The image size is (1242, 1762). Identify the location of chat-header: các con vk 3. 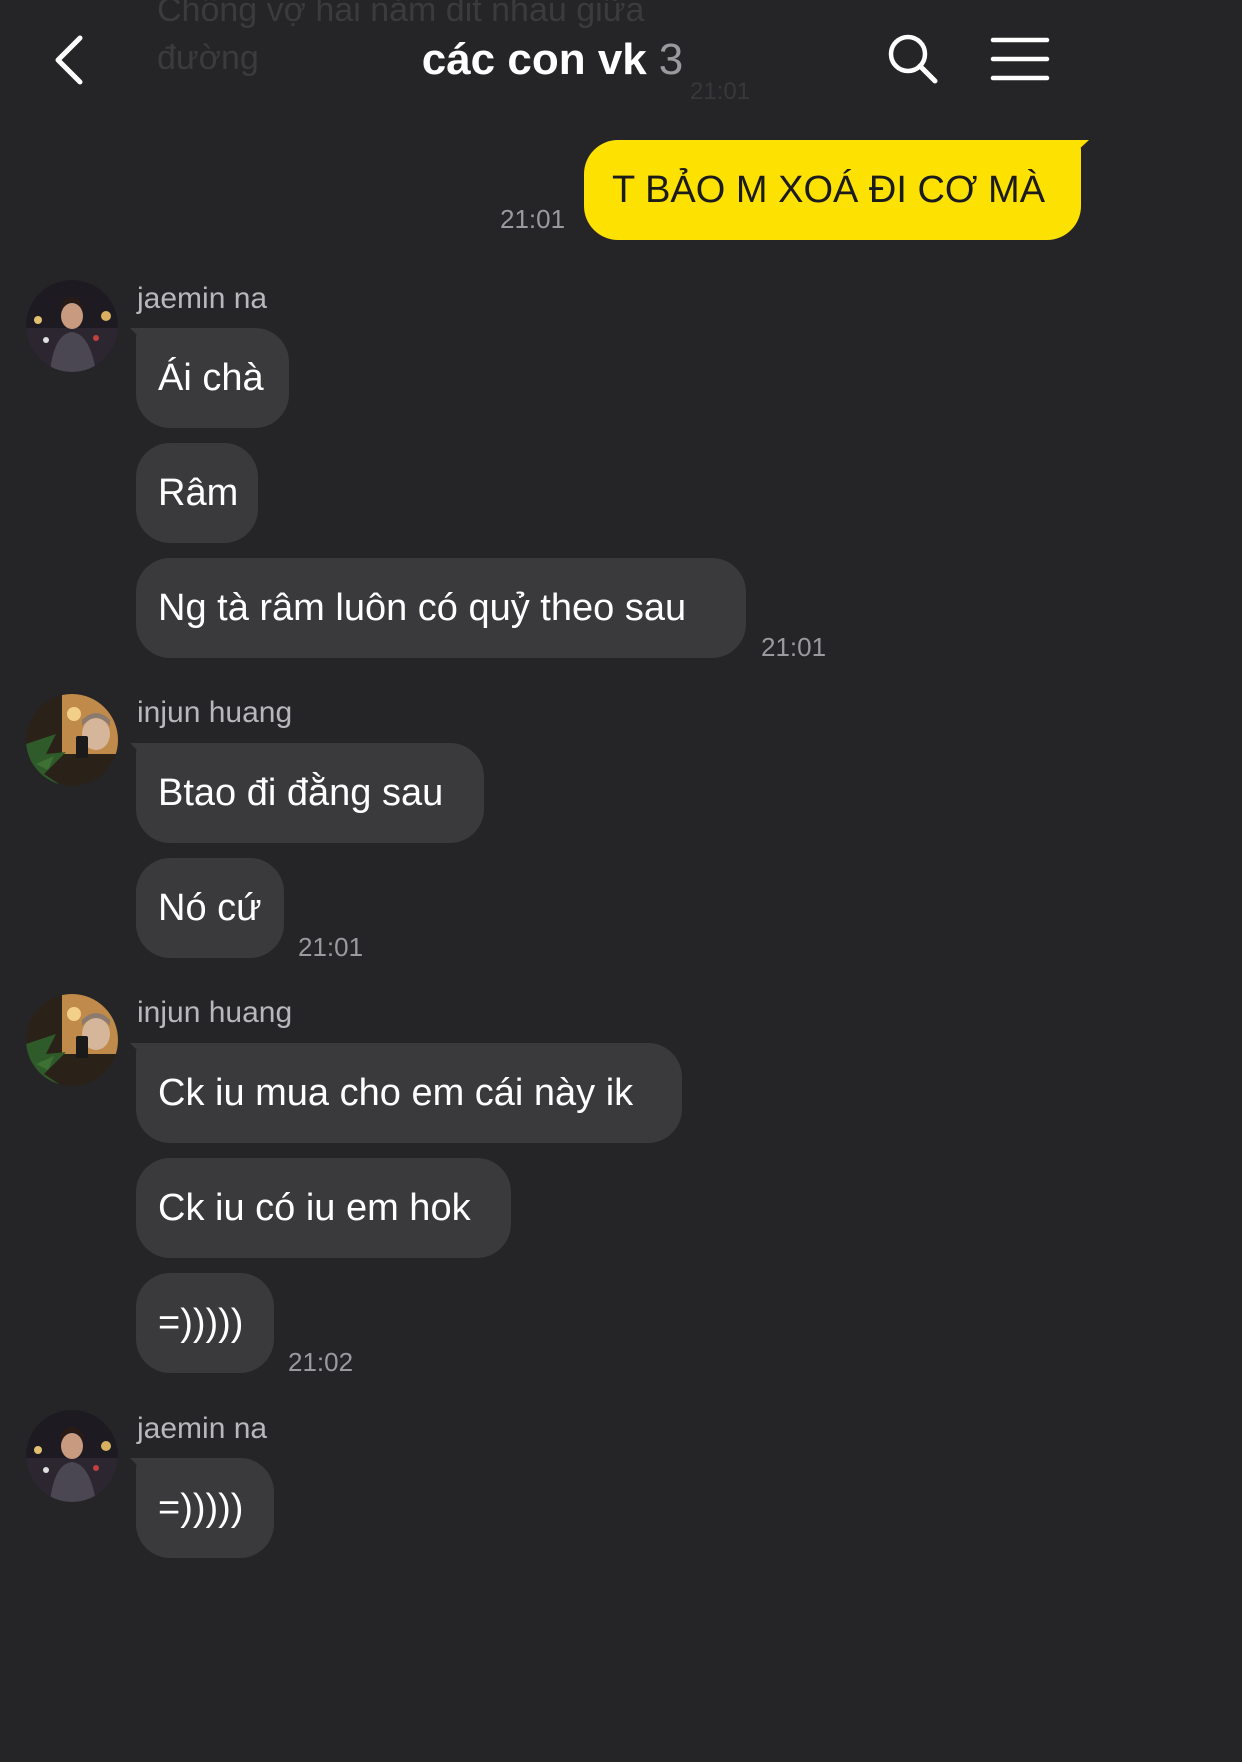
(552, 60).